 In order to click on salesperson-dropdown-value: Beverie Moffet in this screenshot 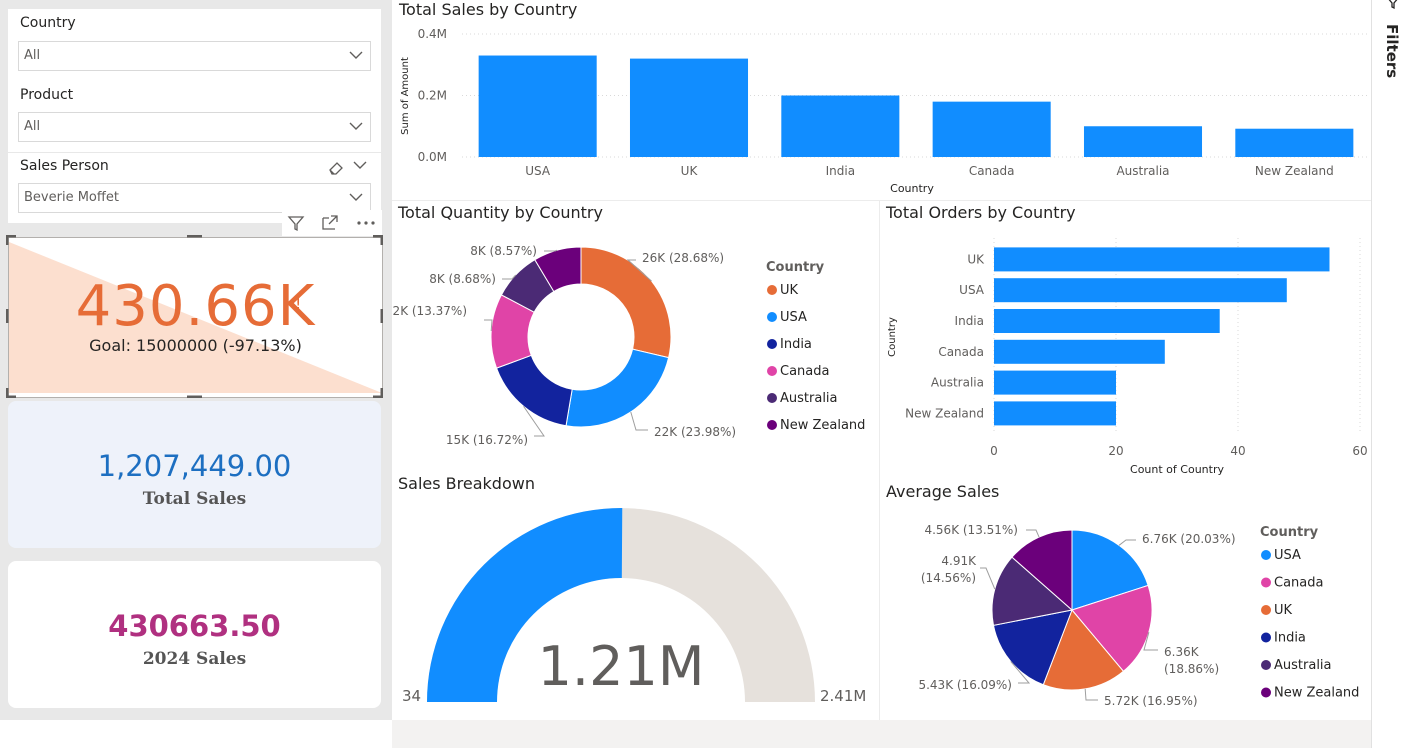, I will do `click(71, 197)`.